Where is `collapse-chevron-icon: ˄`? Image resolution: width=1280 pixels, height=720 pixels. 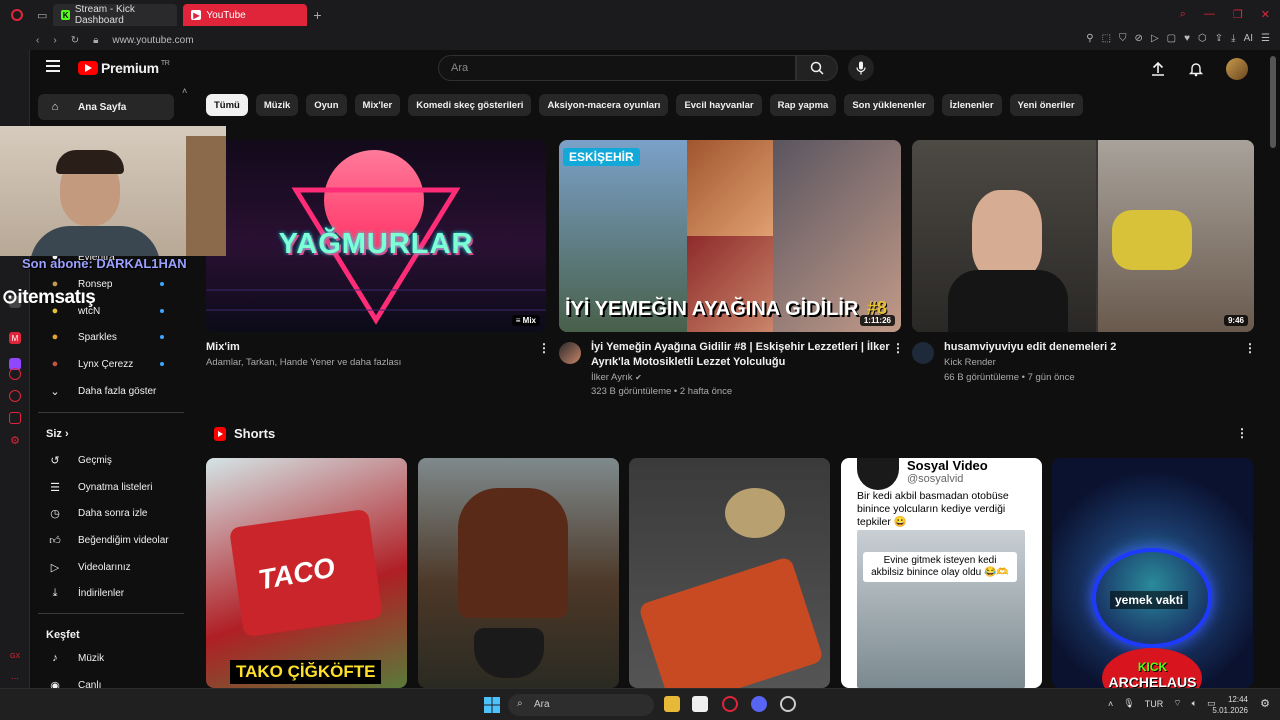 collapse-chevron-icon: ˄ is located at coordinates (184, 91).